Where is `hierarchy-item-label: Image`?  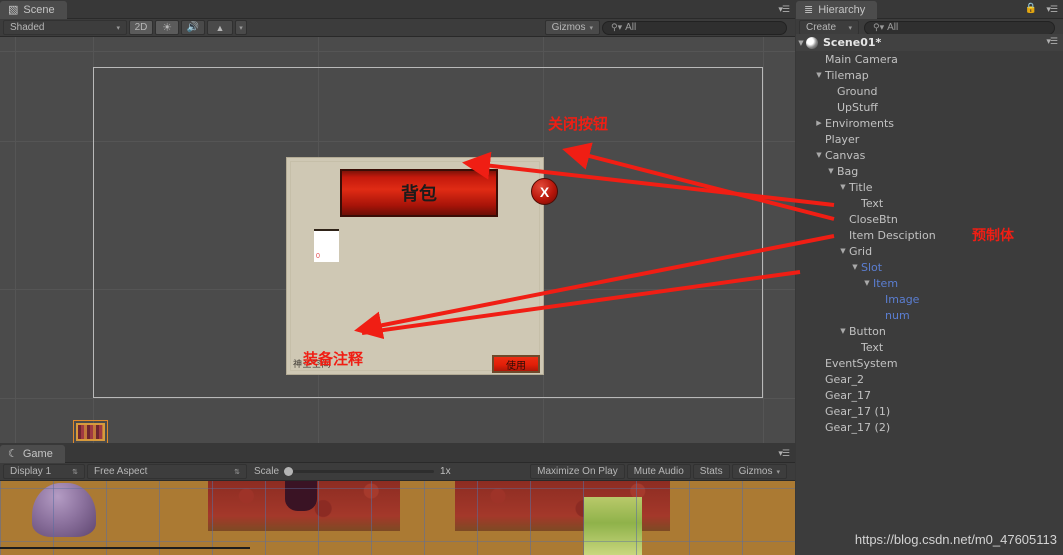
hierarchy-item-label: Image is located at coordinates (902, 299).